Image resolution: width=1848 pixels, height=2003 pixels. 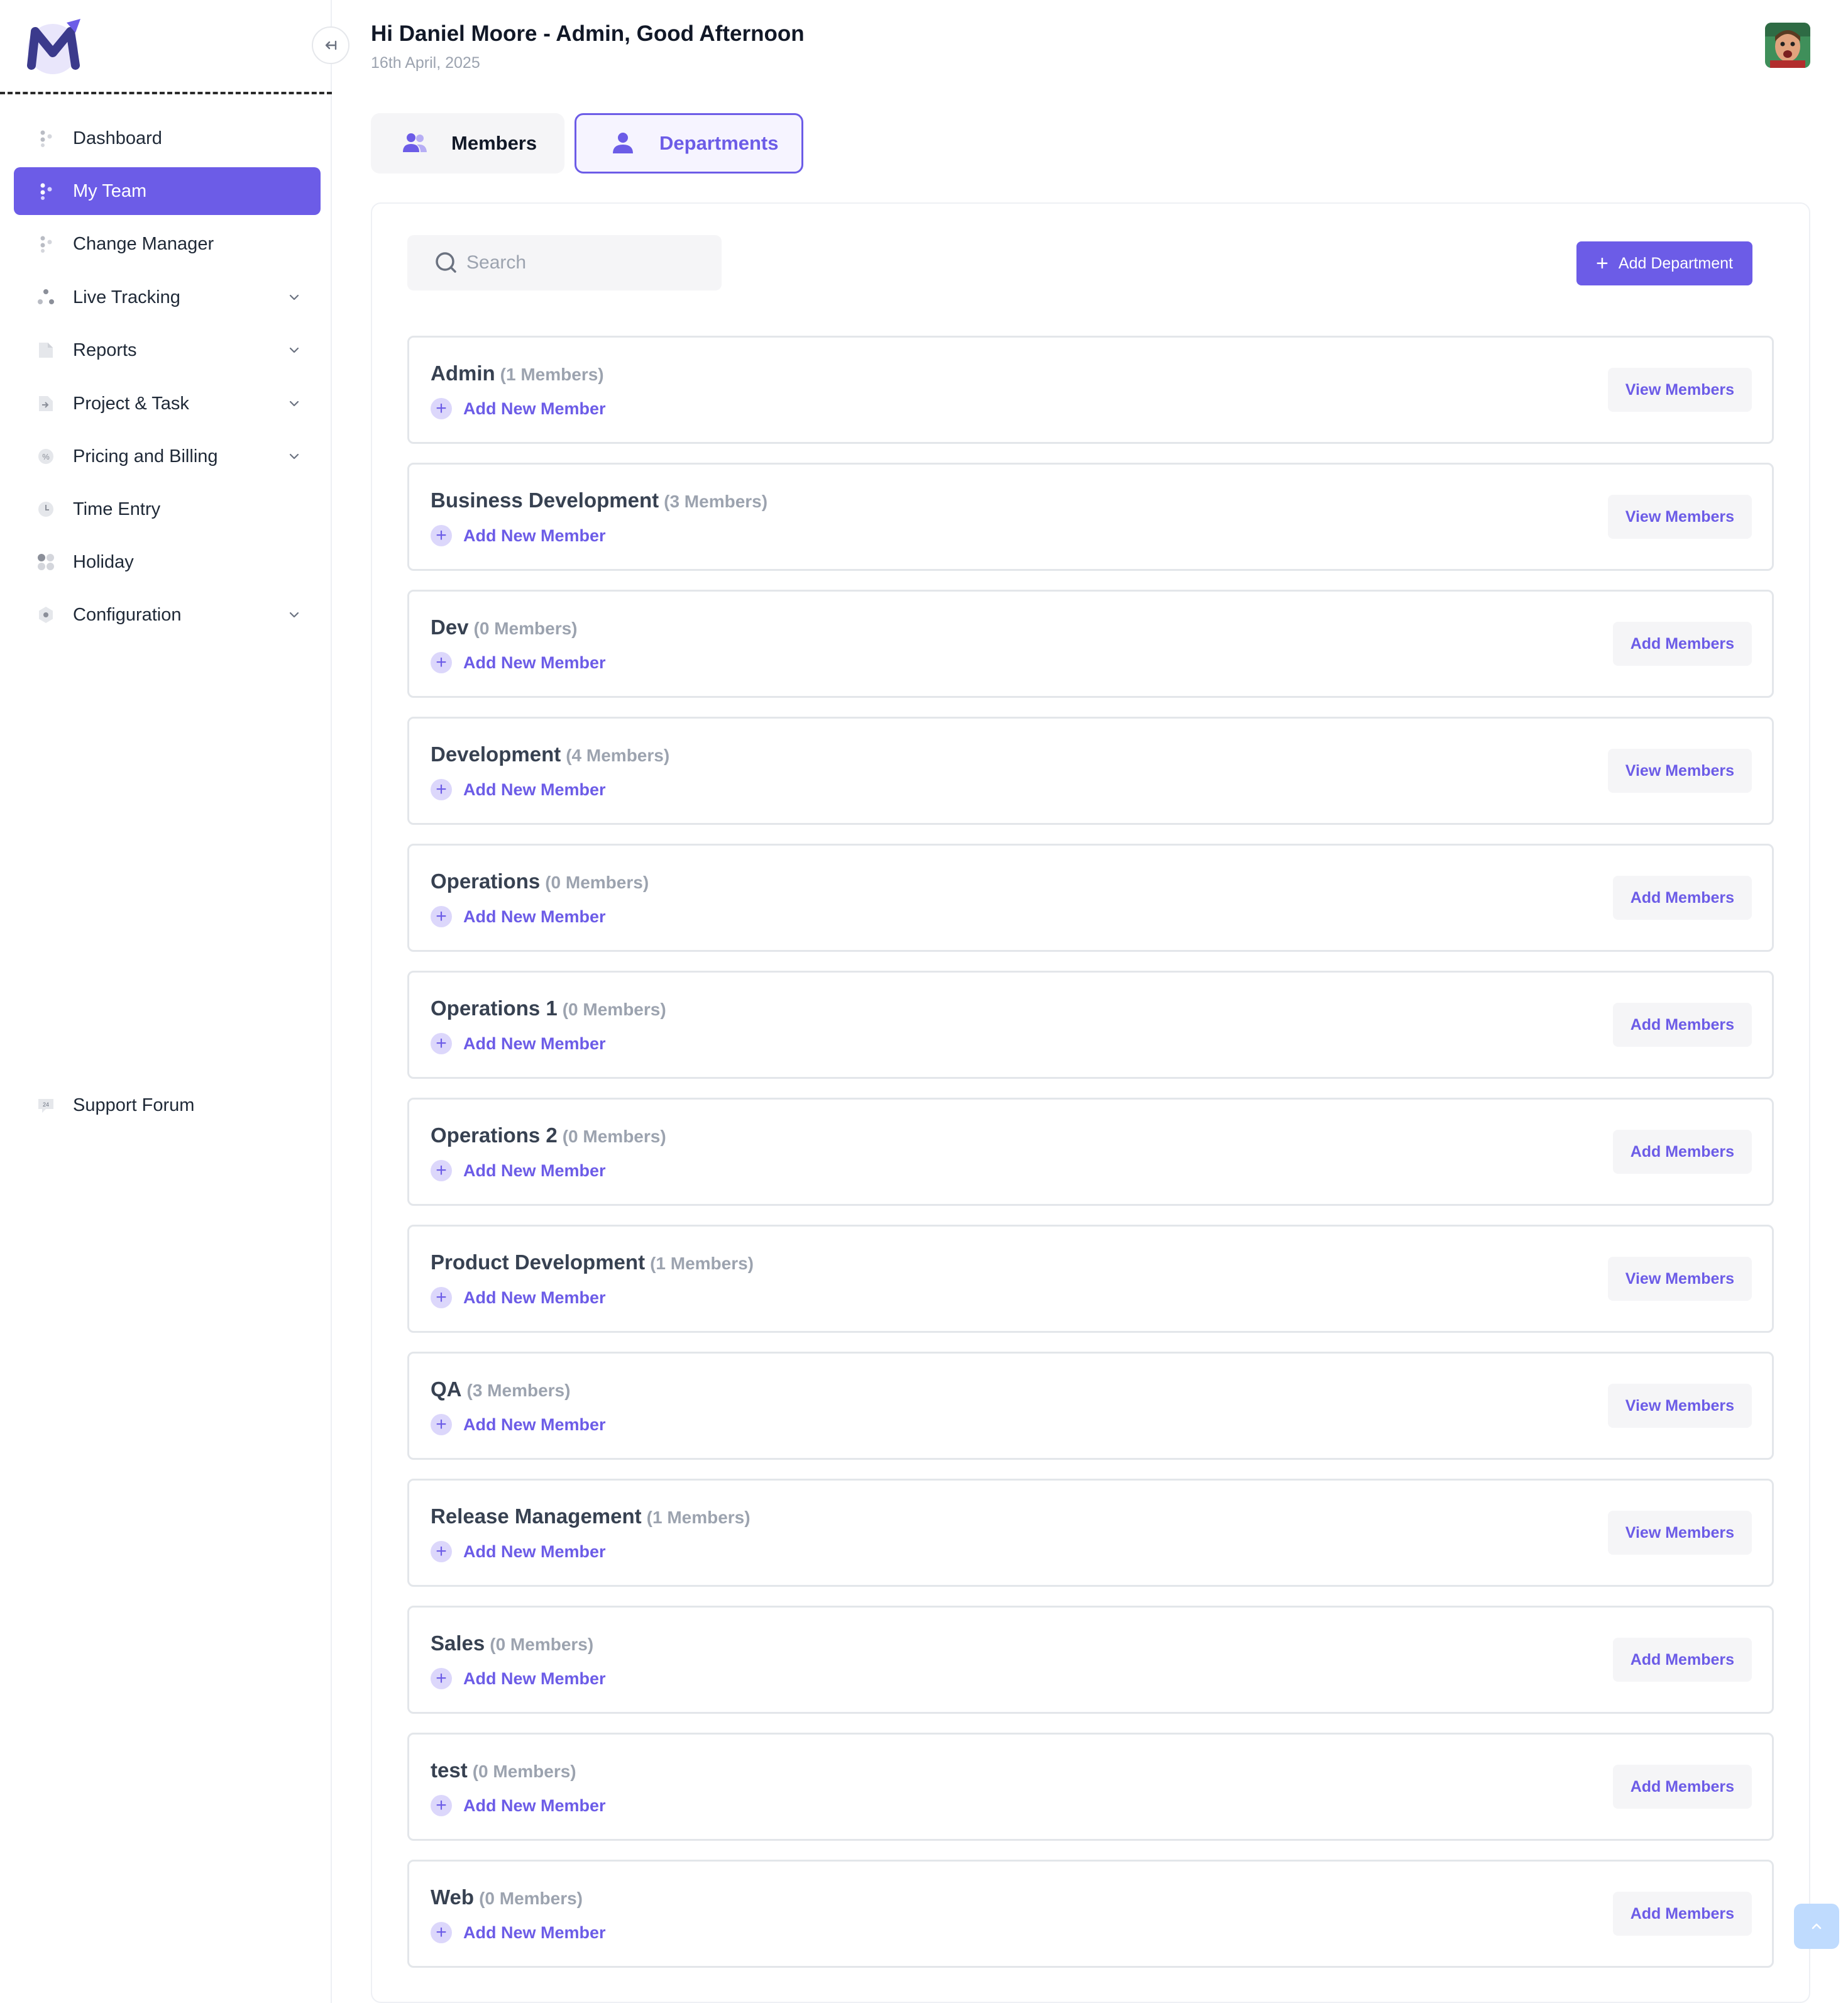 What do you see at coordinates (538, 1262) in the screenshot?
I see `department-name: Product Development` at bounding box center [538, 1262].